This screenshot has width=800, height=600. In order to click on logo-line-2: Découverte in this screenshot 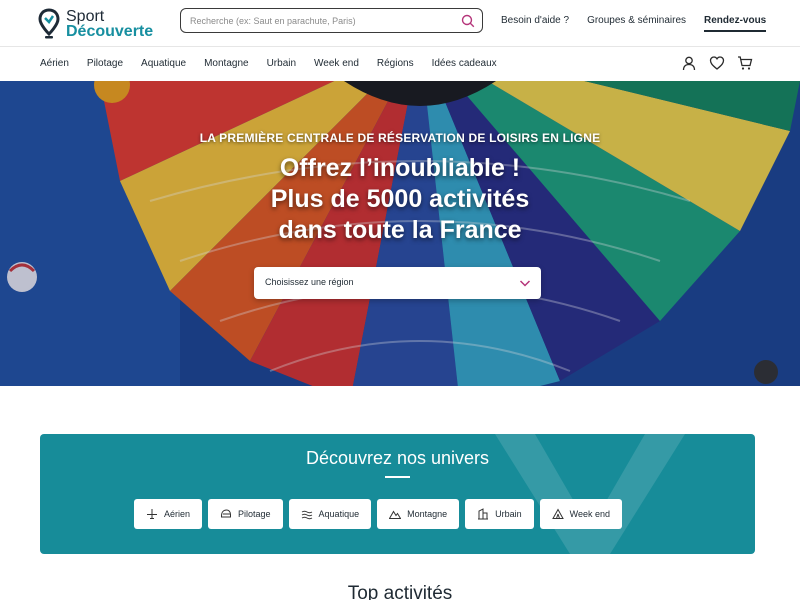, I will do `click(110, 31)`.